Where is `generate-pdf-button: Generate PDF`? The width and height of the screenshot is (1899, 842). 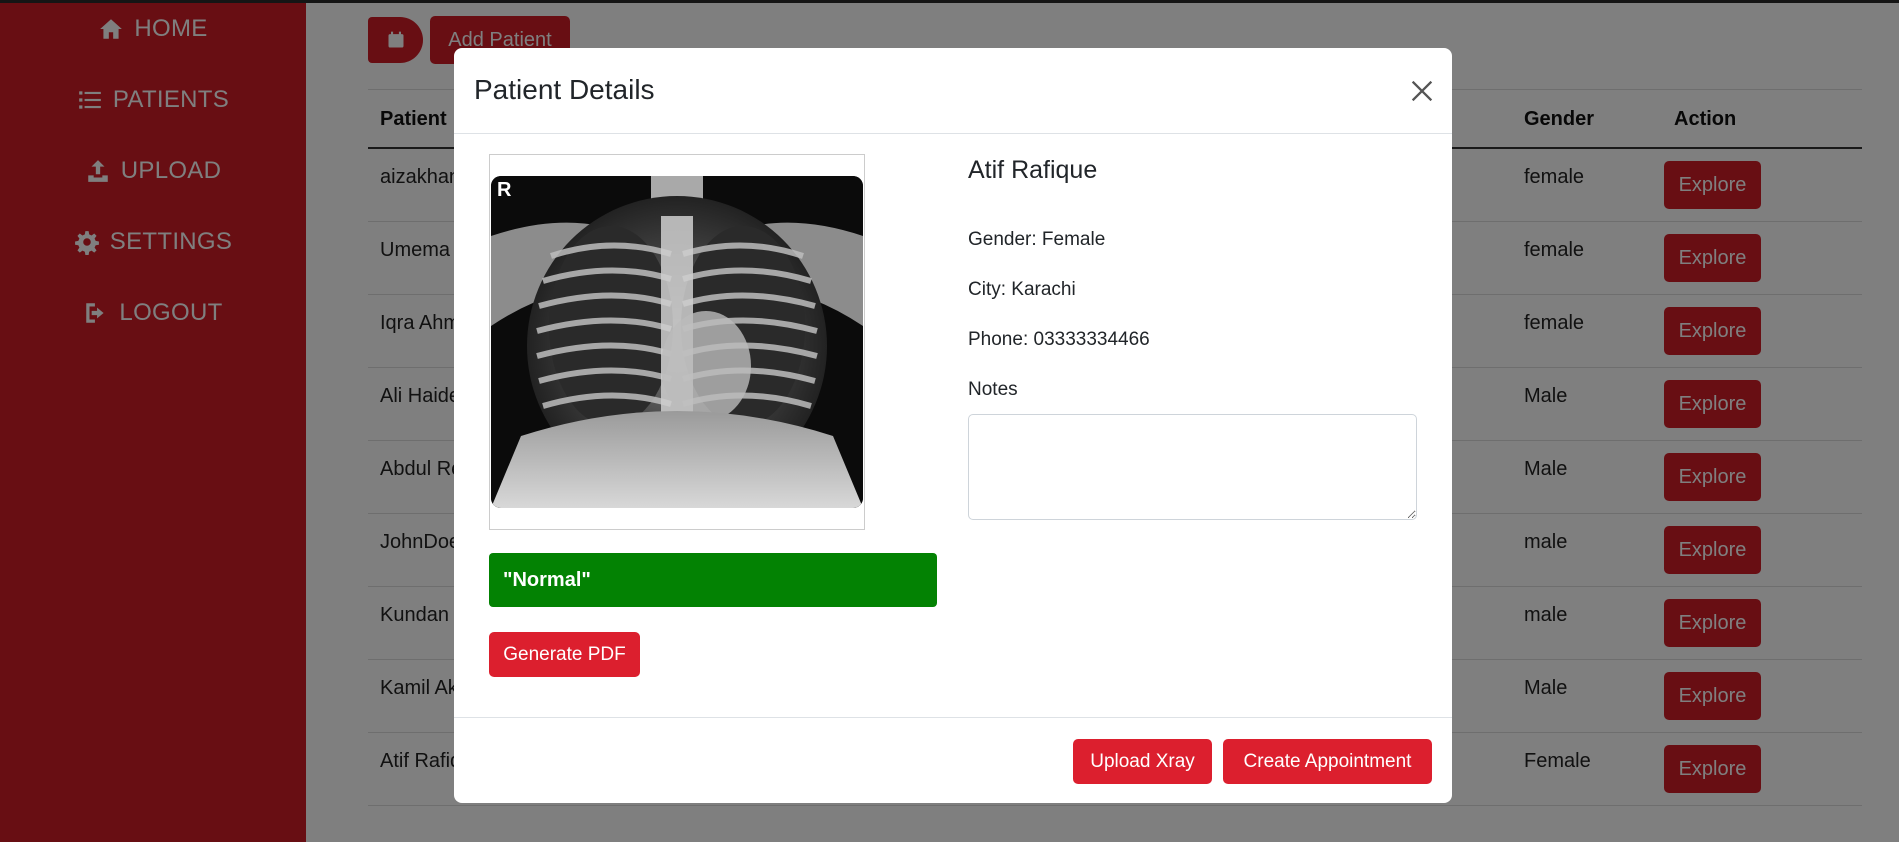
generate-pdf-button: Generate PDF is located at coordinates (564, 654).